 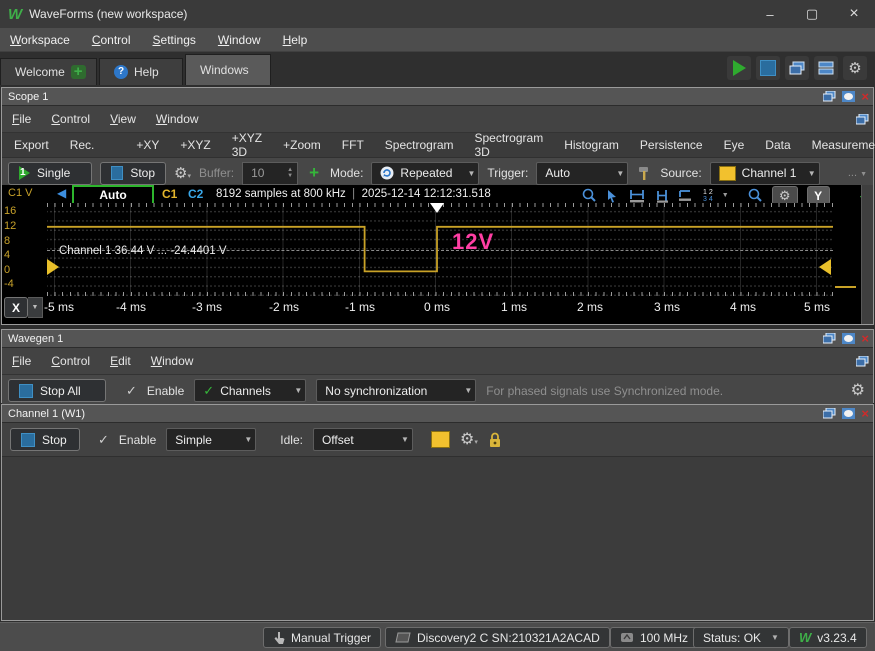 I want to click on spinner-arrows-icon: ▲ ▼, so click(x=290, y=173).